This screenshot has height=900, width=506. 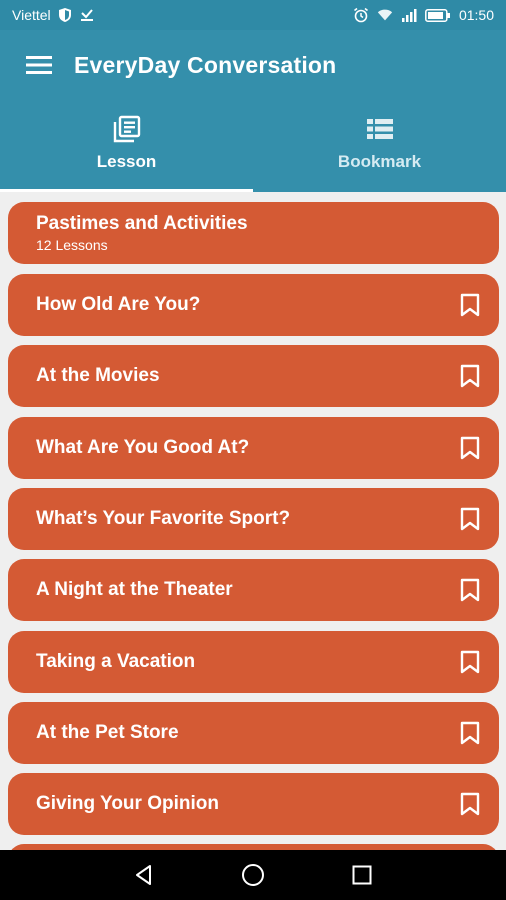 I want to click on tab-lesson: Lesson, so click(x=126, y=146).